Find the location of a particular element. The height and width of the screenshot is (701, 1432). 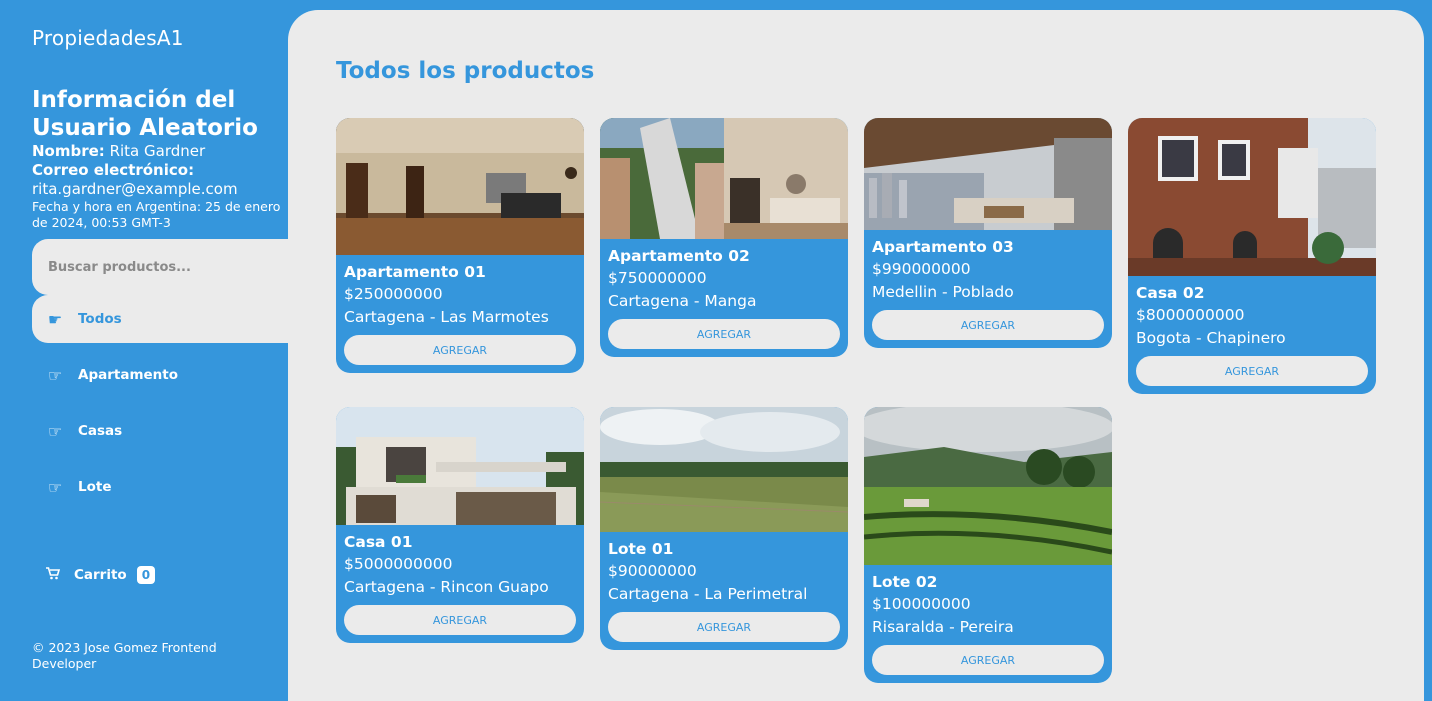

product-price: $90000000 is located at coordinates (652, 571).